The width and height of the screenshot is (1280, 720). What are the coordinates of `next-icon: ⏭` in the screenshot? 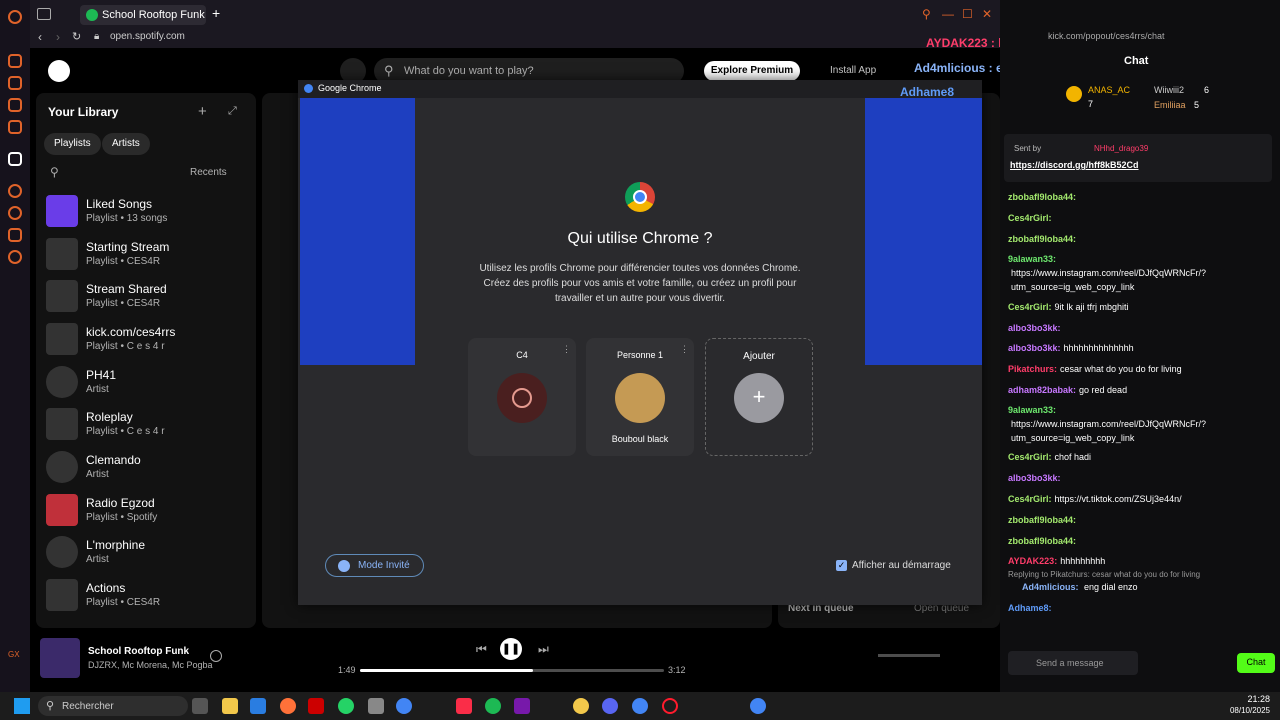 It's located at (543, 649).